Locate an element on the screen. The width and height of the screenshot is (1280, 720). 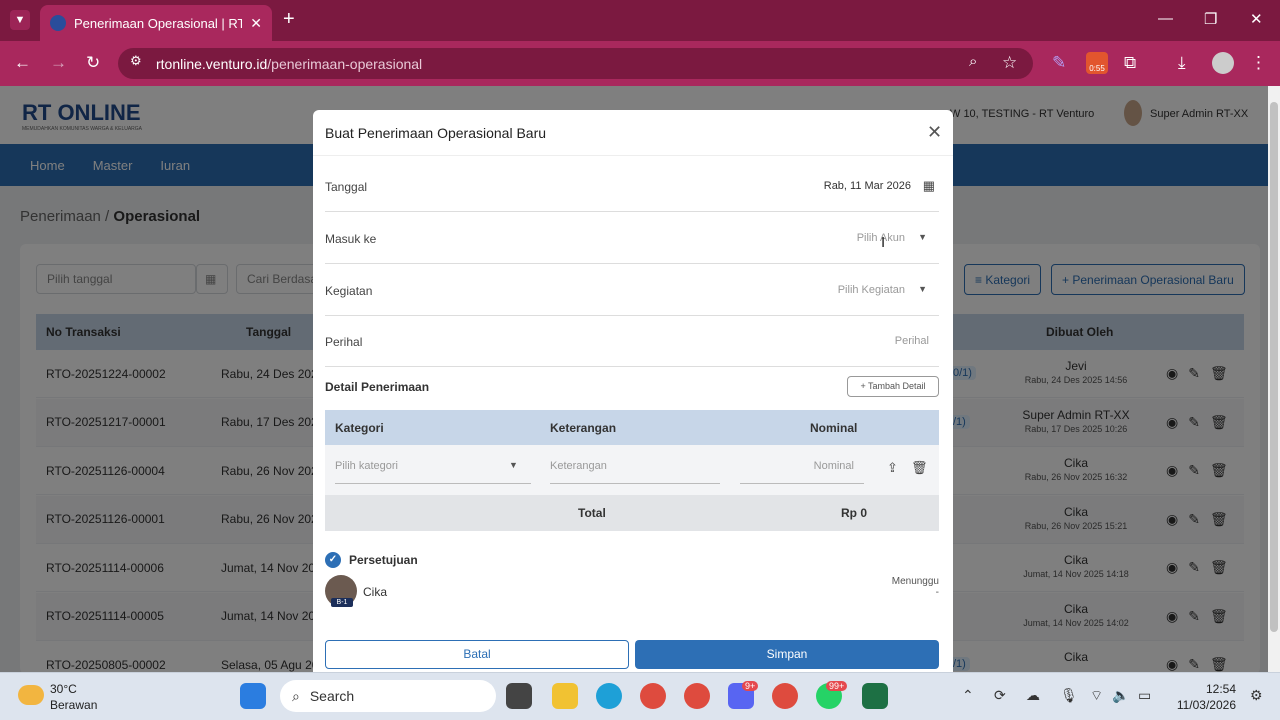
new-tab-button: + is located at coordinates (289, 19).